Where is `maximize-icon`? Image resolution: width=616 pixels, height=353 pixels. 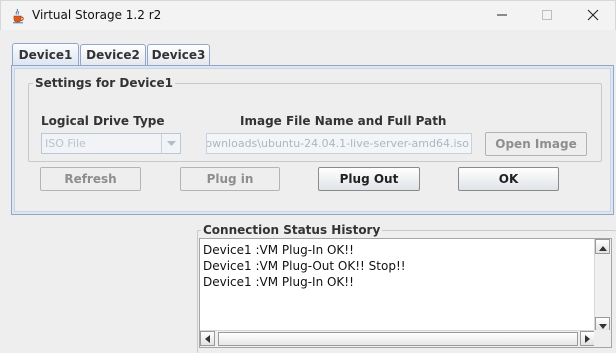
maximize-icon is located at coordinates (547, 16).